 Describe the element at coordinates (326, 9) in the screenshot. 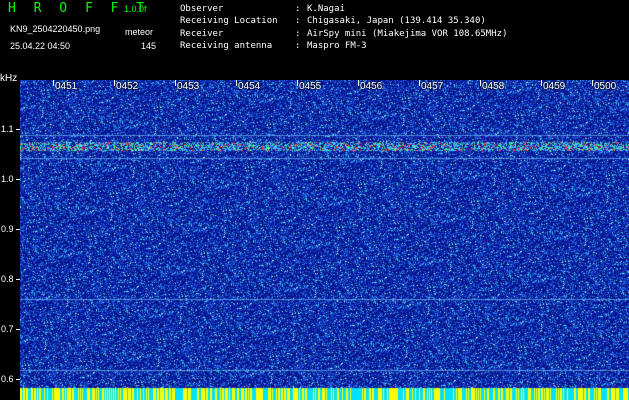

I see `info-value: K.Nagai` at that location.